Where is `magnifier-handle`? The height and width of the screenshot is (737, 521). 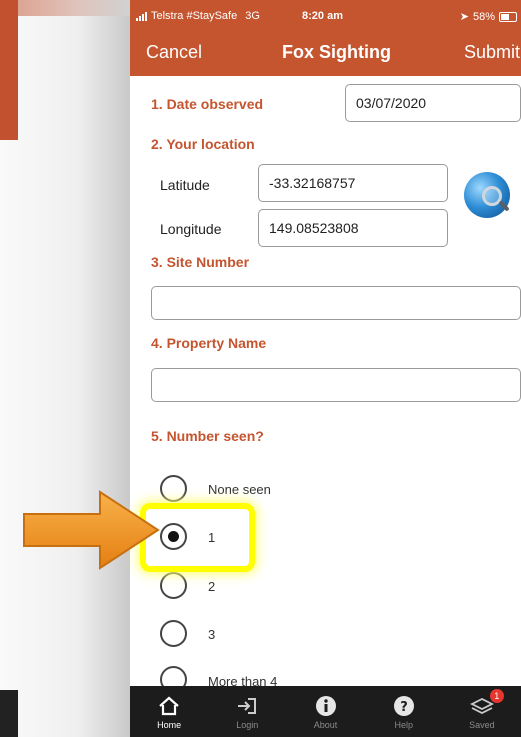
magnifier-handle is located at coordinates (504, 206).